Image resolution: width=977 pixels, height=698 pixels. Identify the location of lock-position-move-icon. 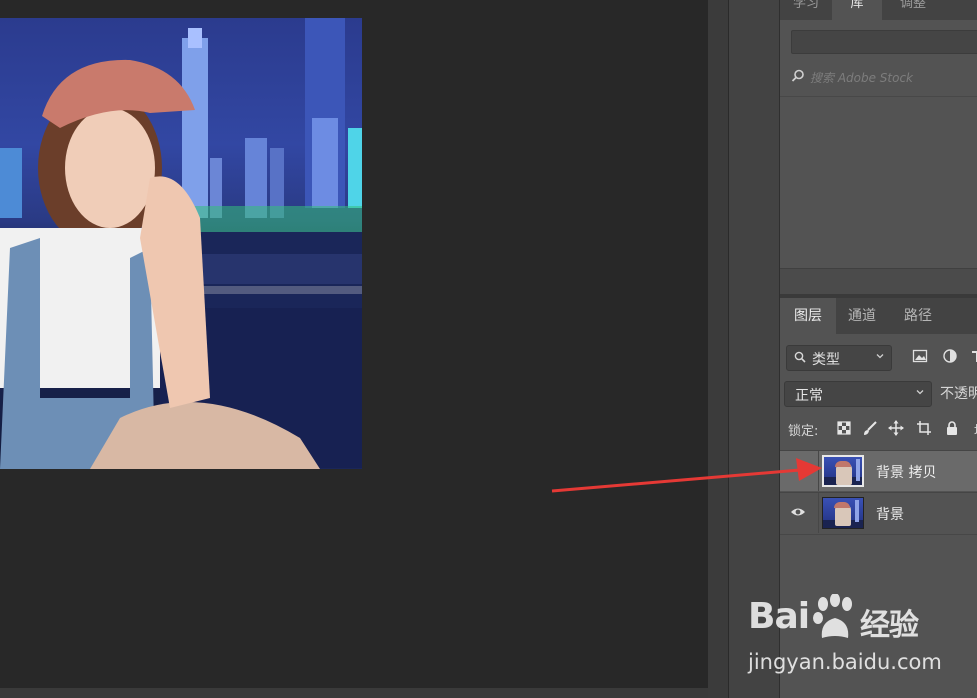
(896, 428).